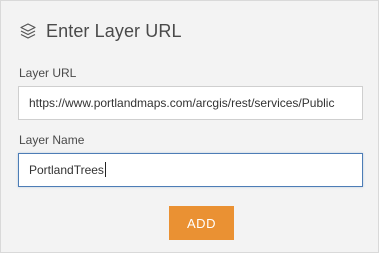  I want to click on add-button: ADD, so click(201, 223).